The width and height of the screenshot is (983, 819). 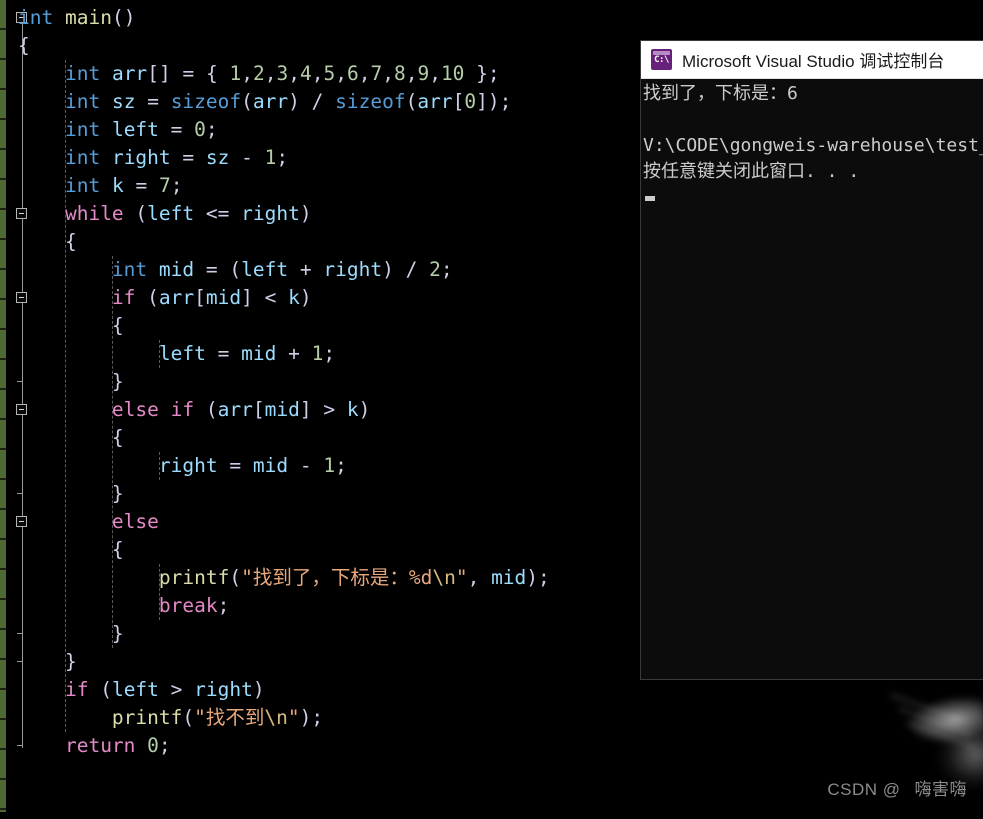 I want to click on code-line: if (left > right), so click(x=284, y=690).